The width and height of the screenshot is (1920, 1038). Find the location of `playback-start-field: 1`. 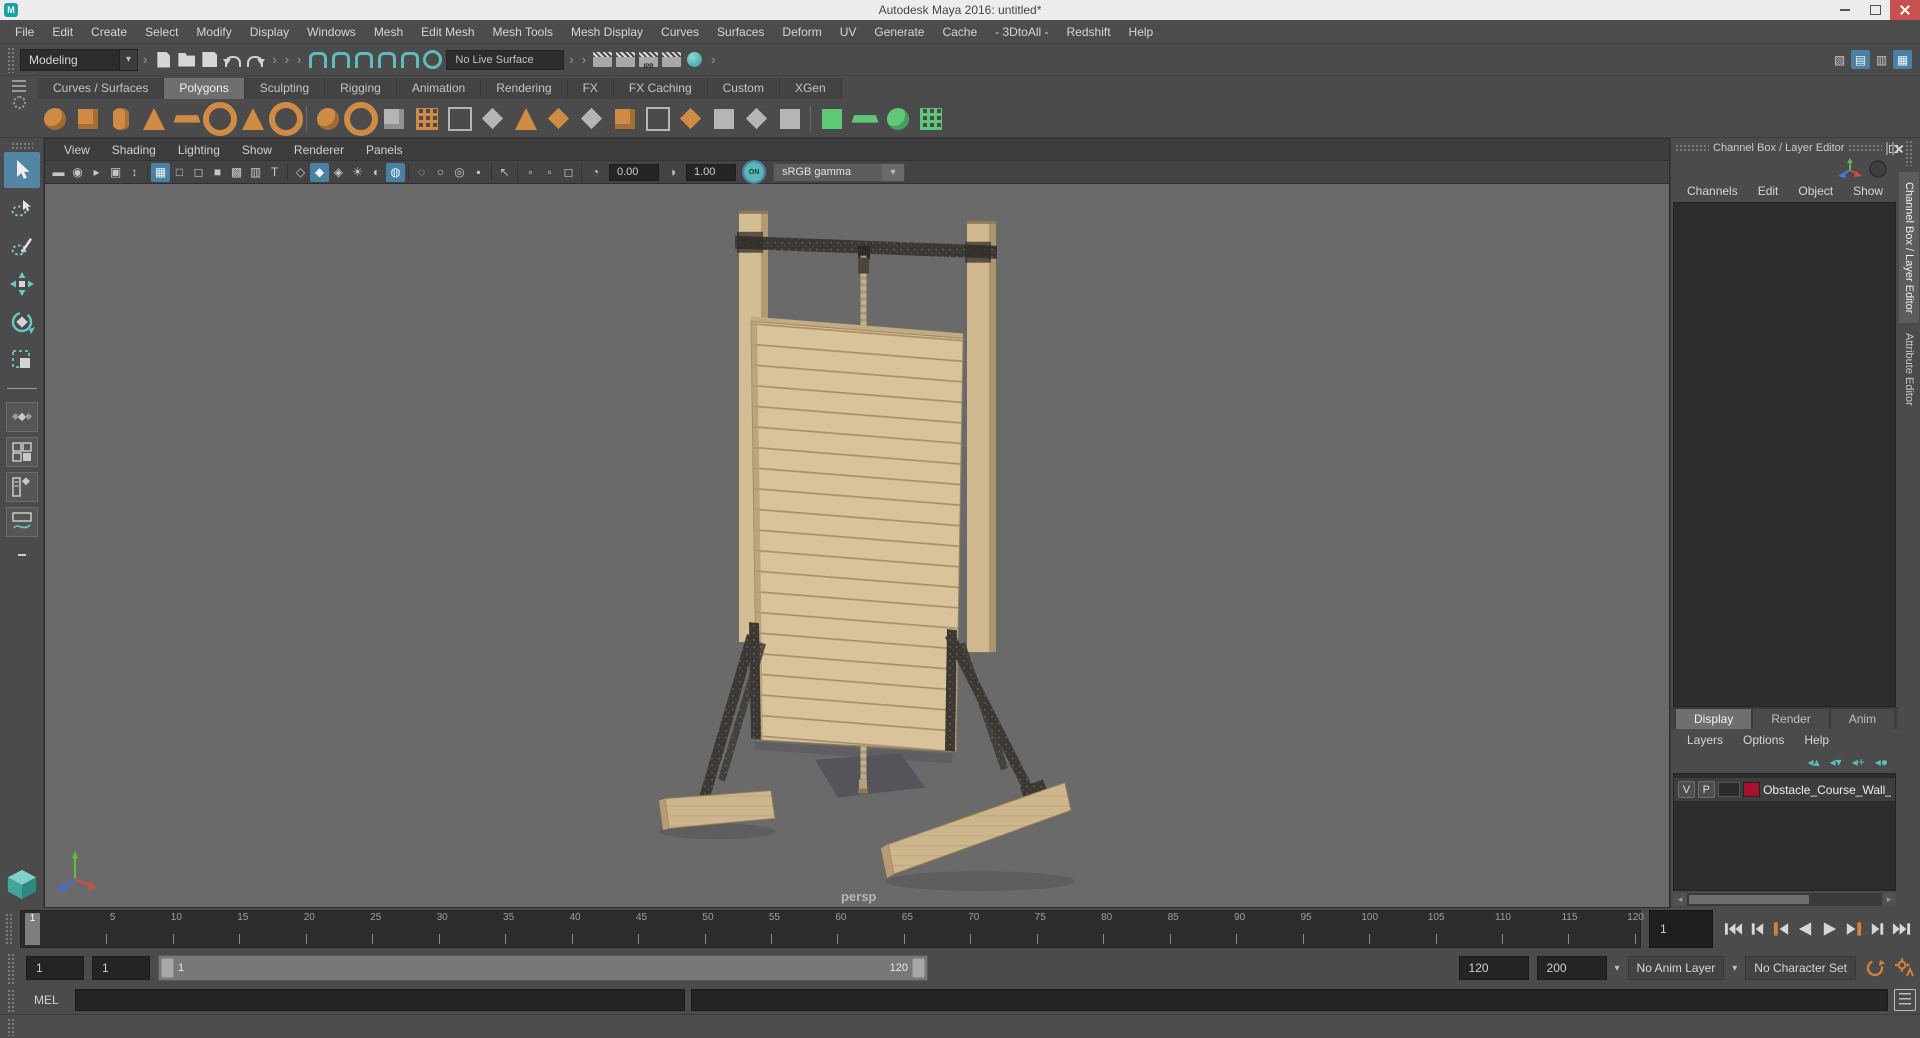

playback-start-field: 1 is located at coordinates (121, 968).